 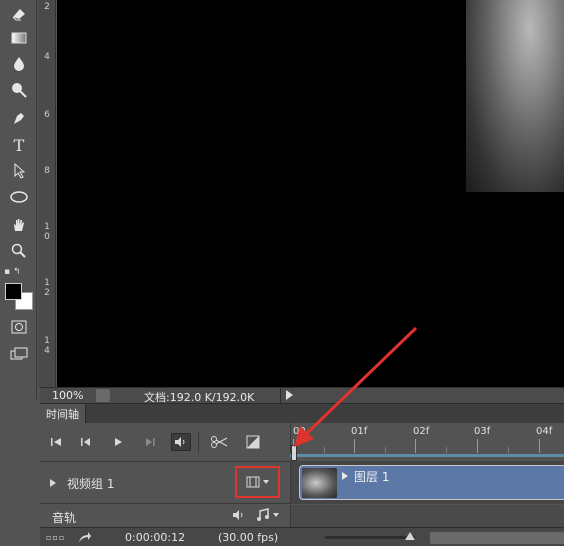 I want to click on dodge-icon, so click(x=19, y=90).